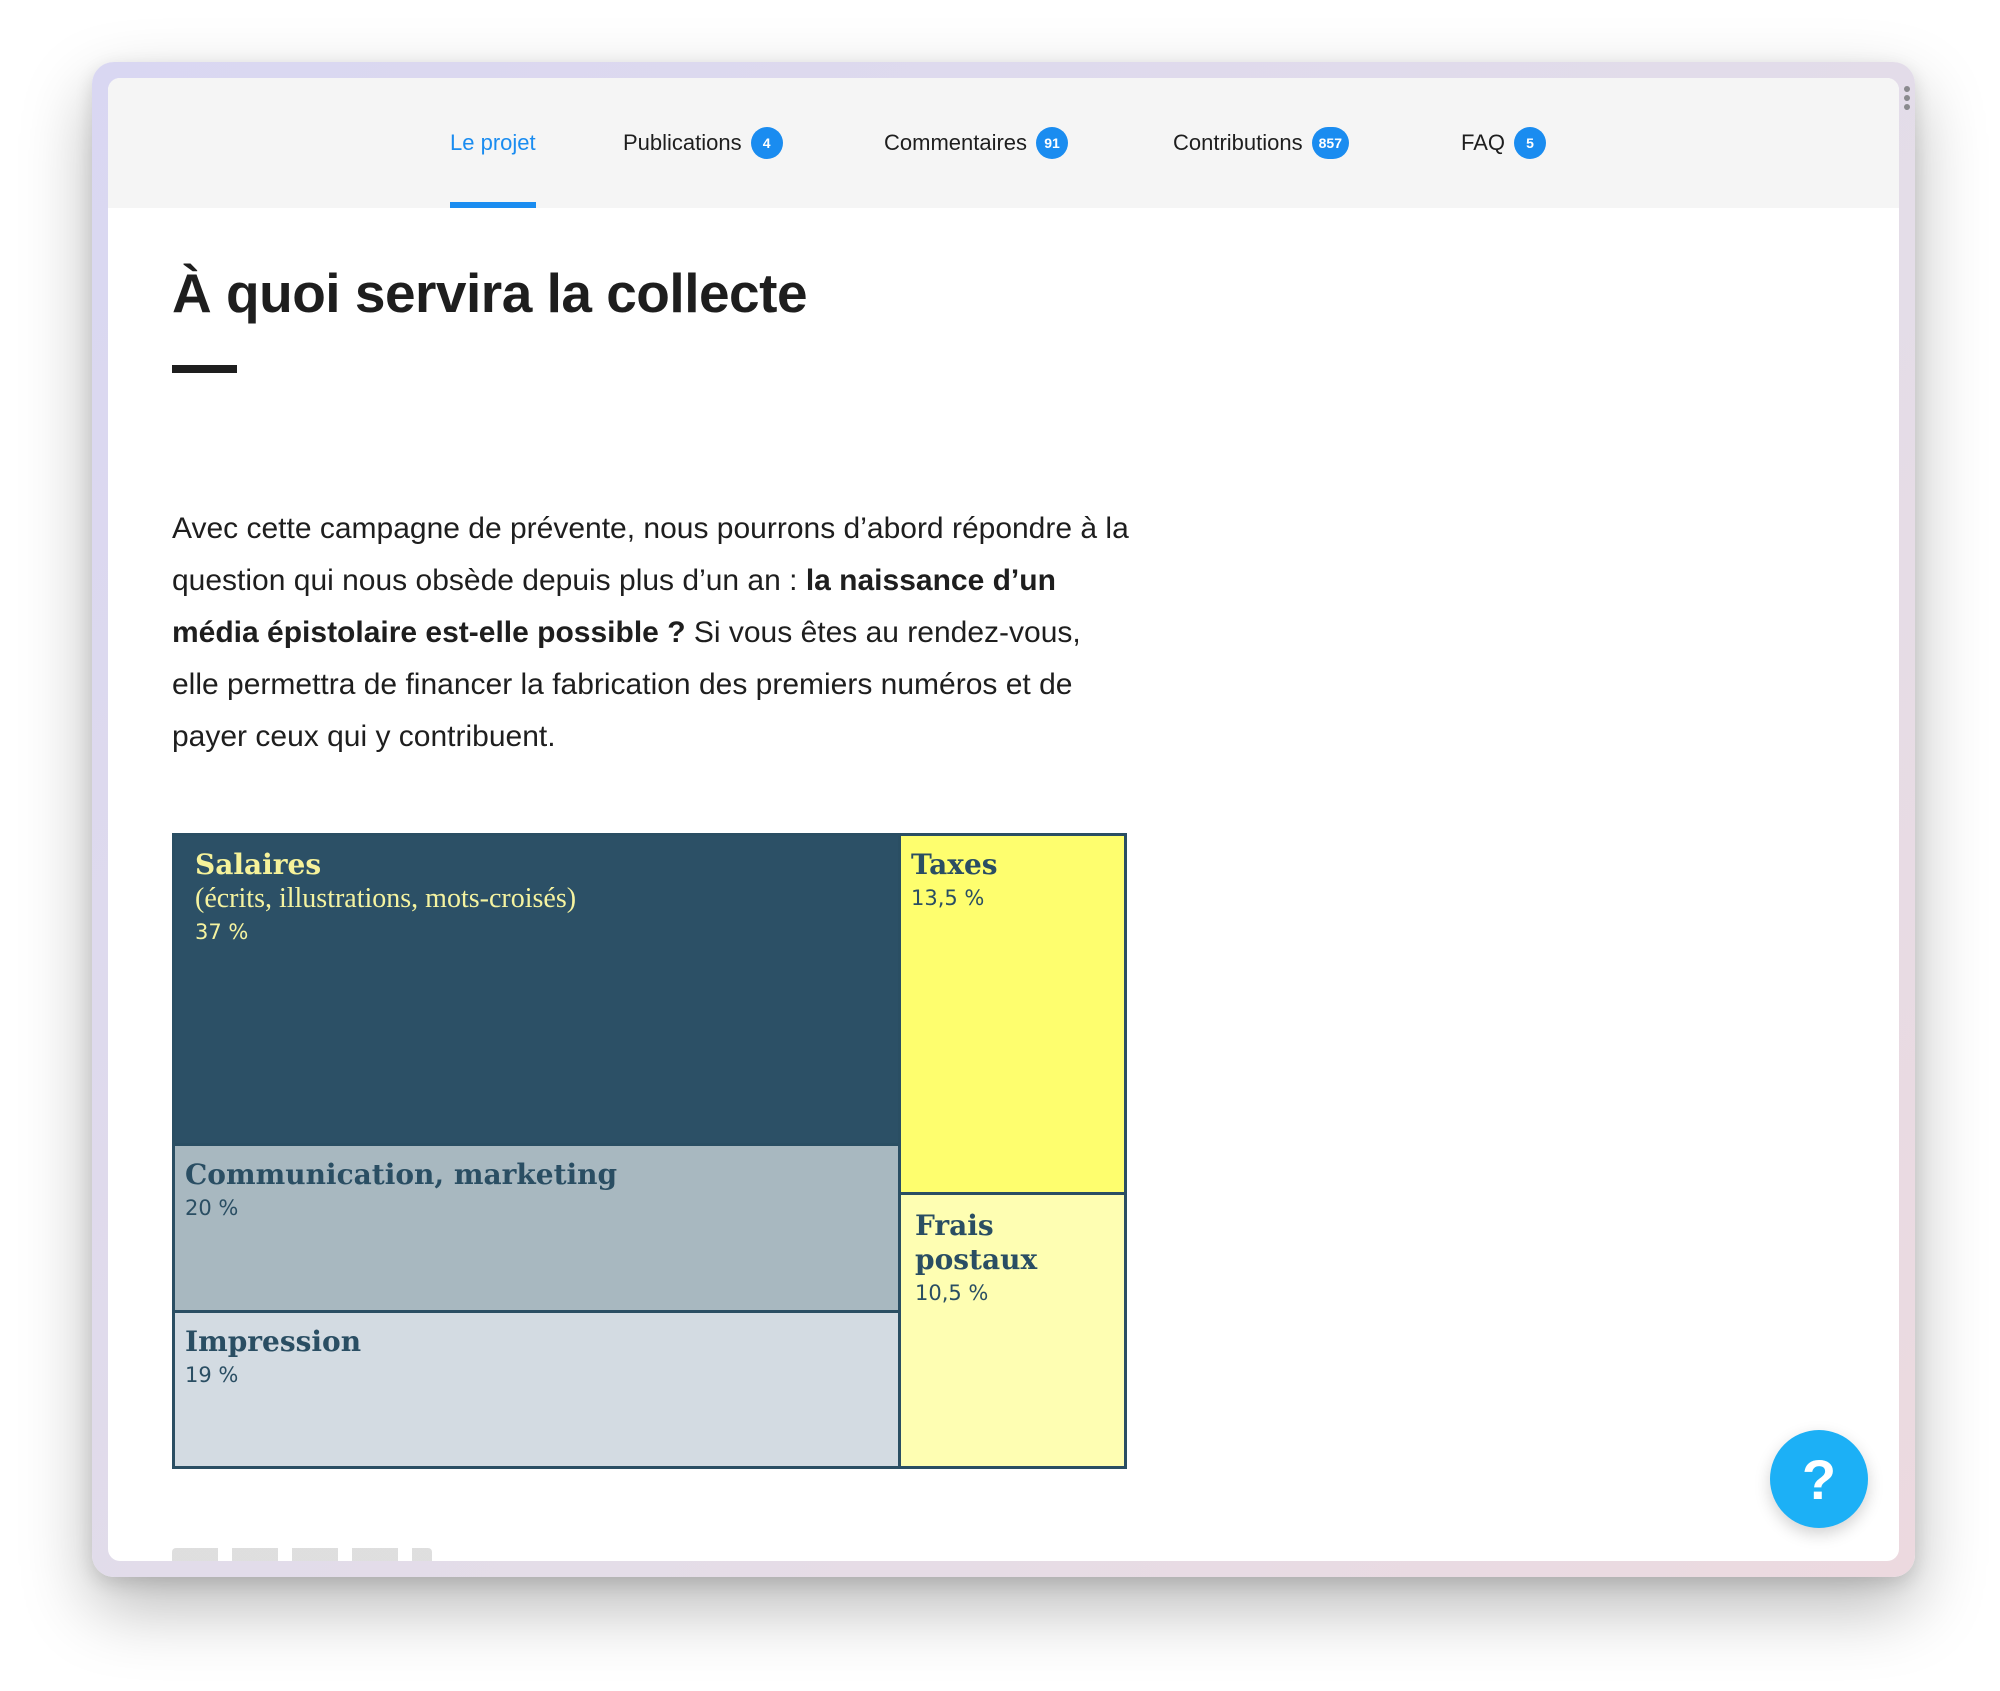 This screenshot has width=2000, height=1691. I want to click on tab-le-projet: Le projet, so click(493, 143).